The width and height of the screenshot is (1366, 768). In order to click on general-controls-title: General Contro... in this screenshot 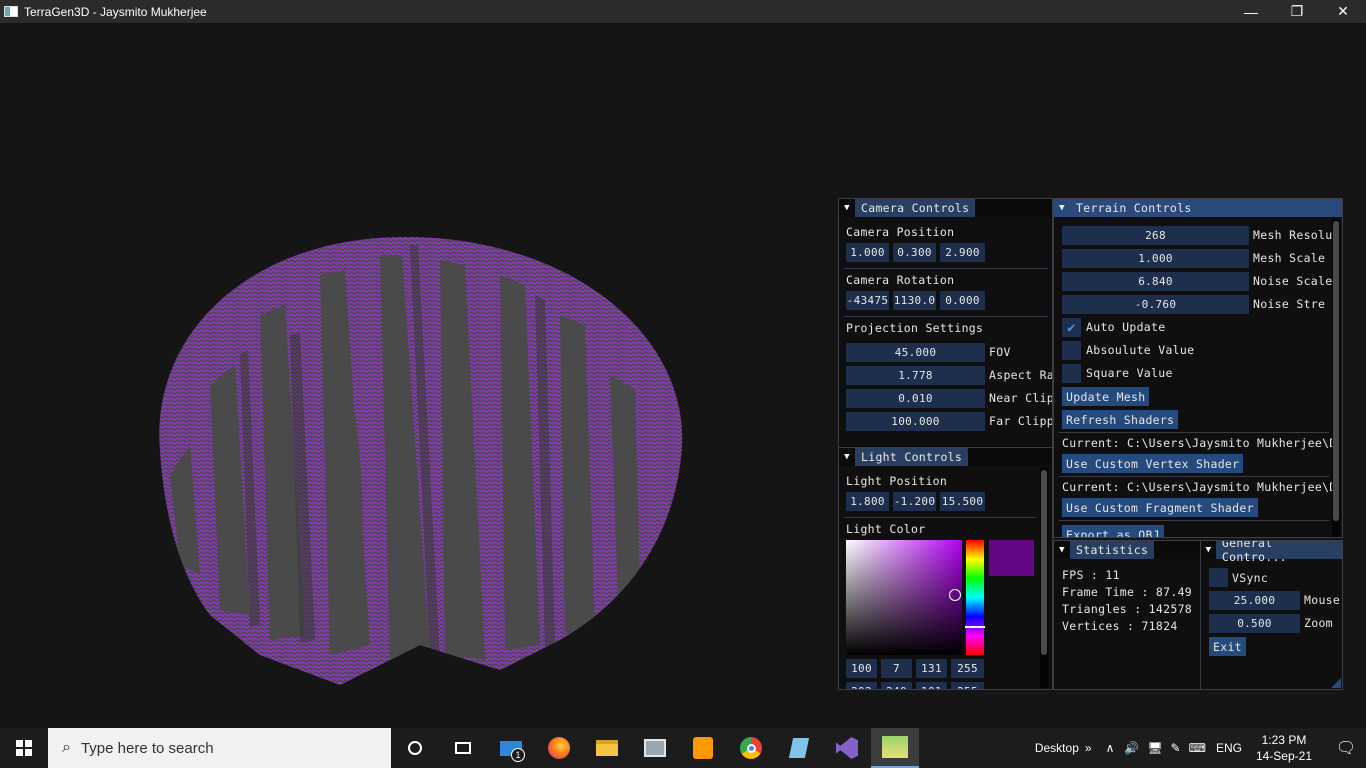, I will do `click(1278, 552)`.